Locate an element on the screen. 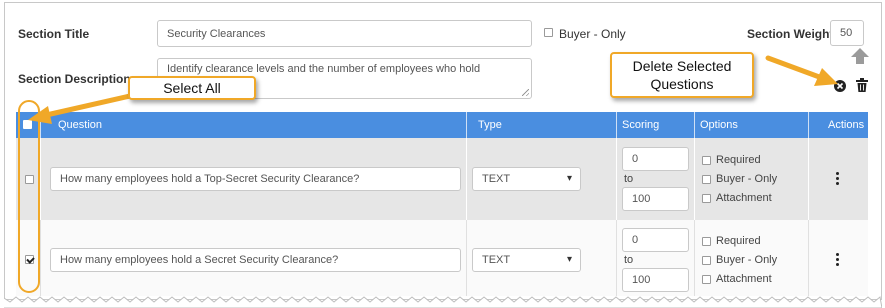 The image size is (885, 308). section-description-label: Section Description is located at coordinates (74, 79).